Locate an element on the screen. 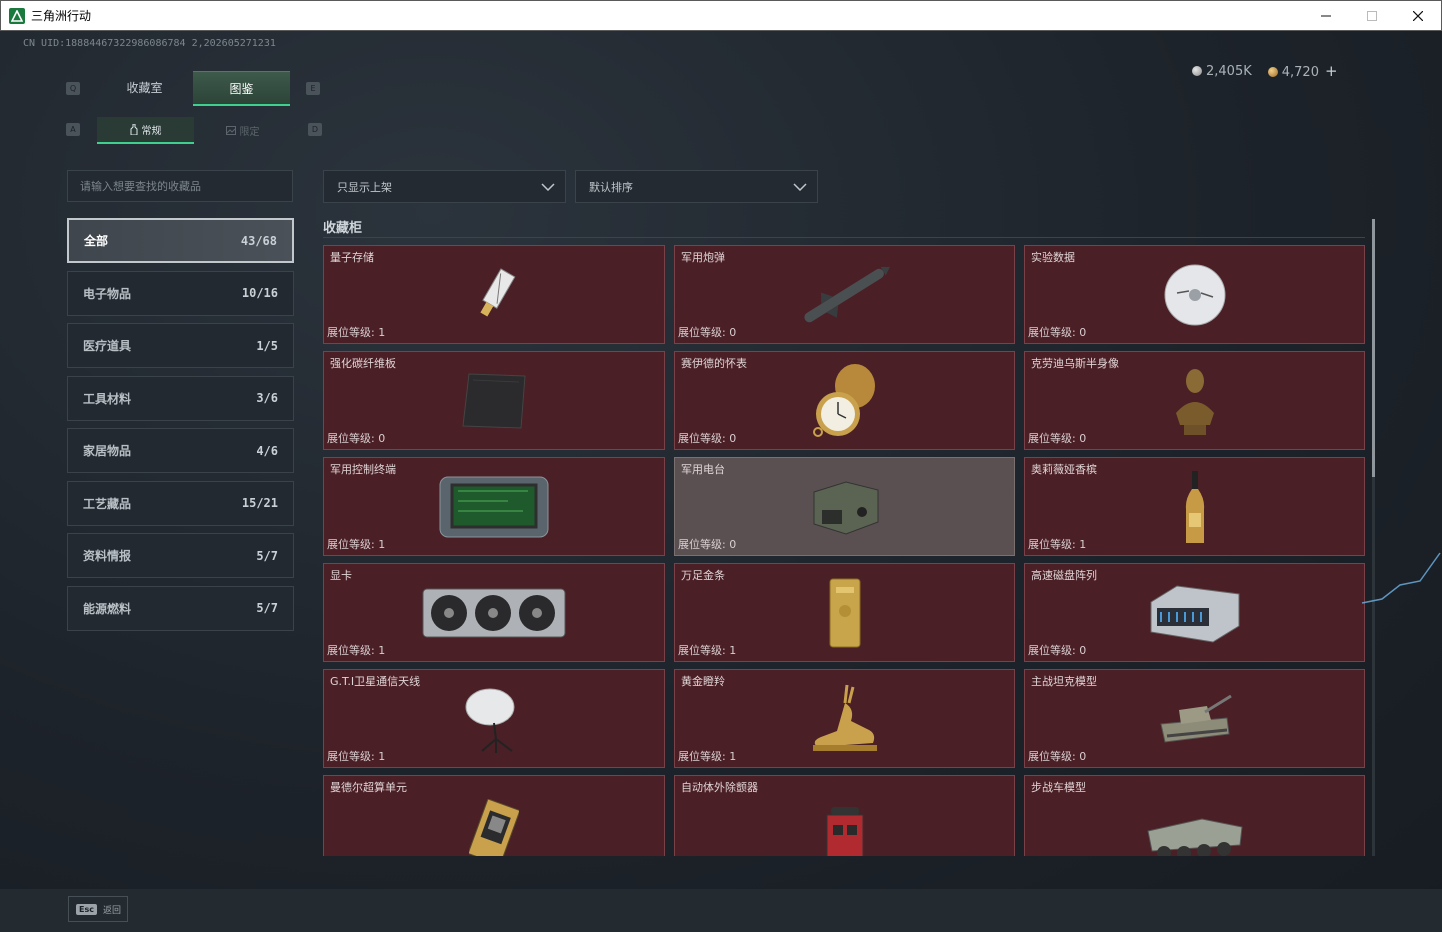  cabinet-item: 曼德尔超算单元 is located at coordinates (494, 815).